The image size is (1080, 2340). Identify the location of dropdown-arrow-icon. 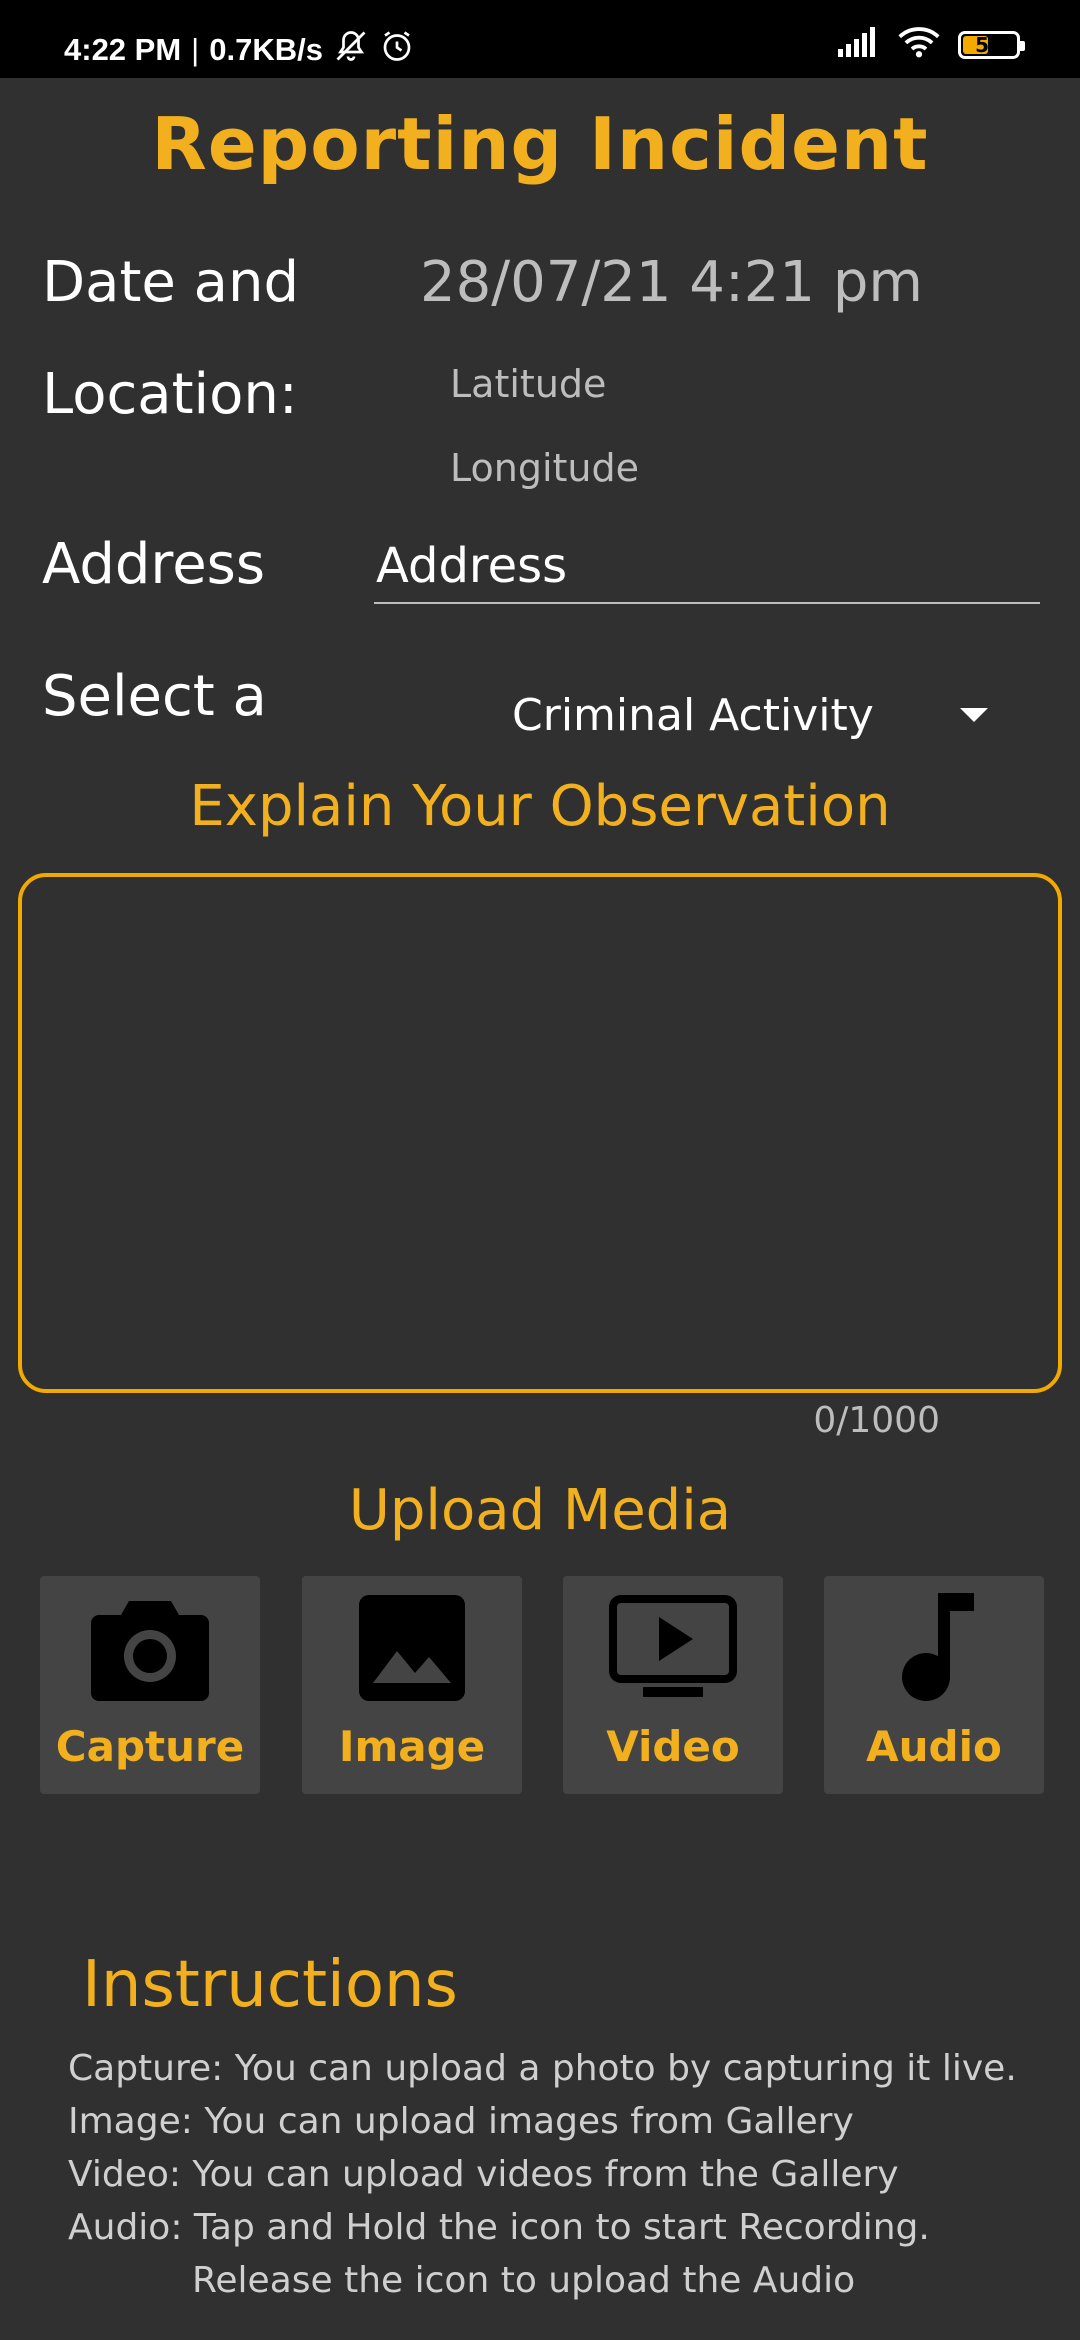
(974, 715).